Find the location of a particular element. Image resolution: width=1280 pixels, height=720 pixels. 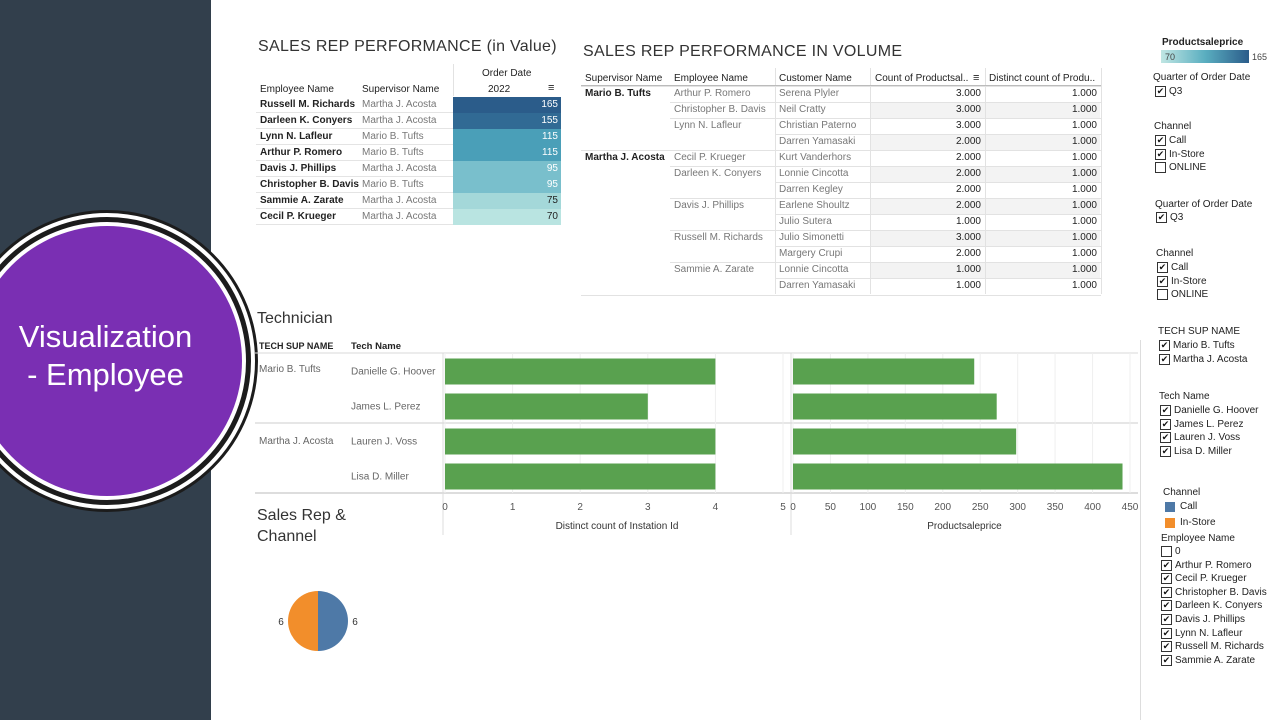

rep-value-cell: 95 is located at coordinates (507, 169).